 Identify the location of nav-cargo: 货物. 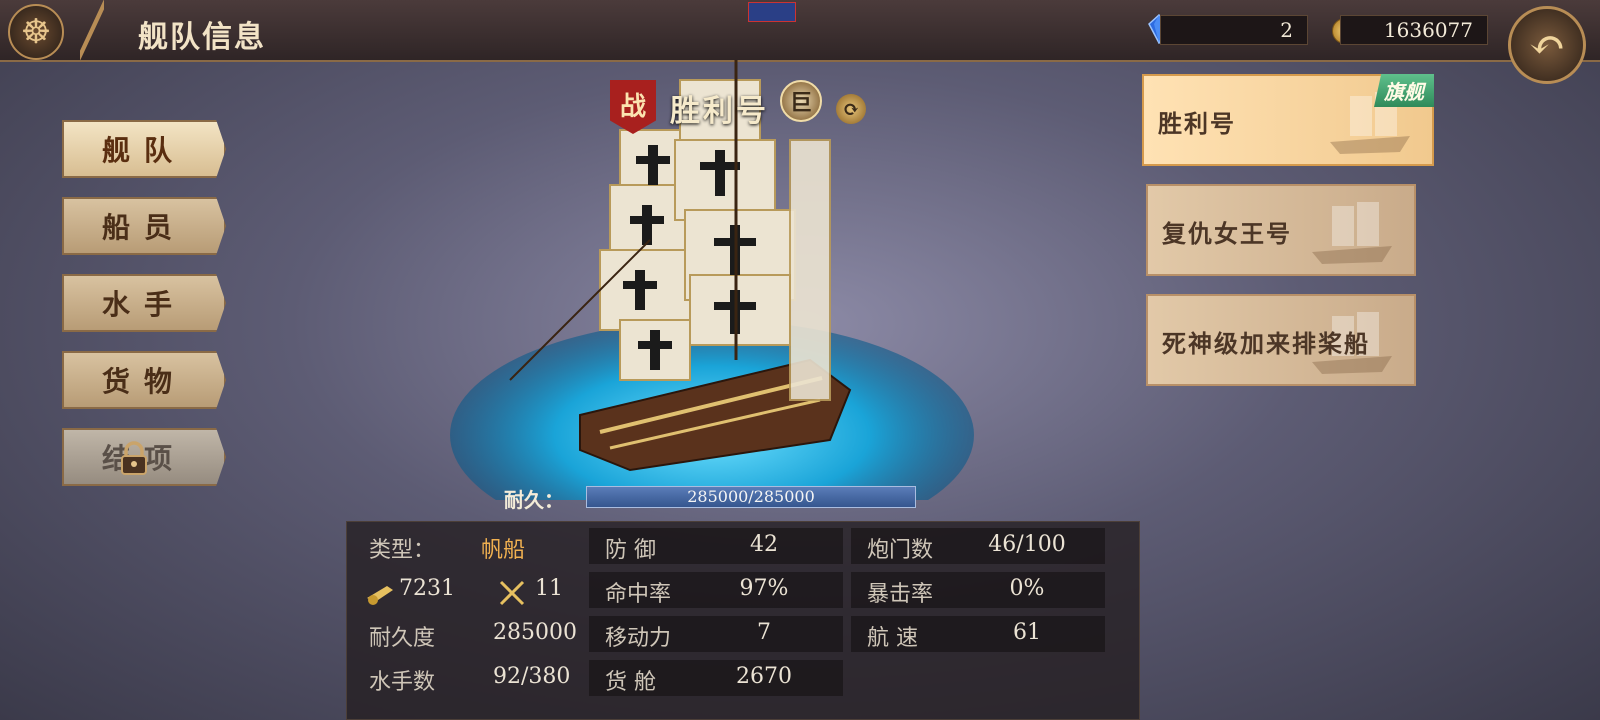
(144, 380).